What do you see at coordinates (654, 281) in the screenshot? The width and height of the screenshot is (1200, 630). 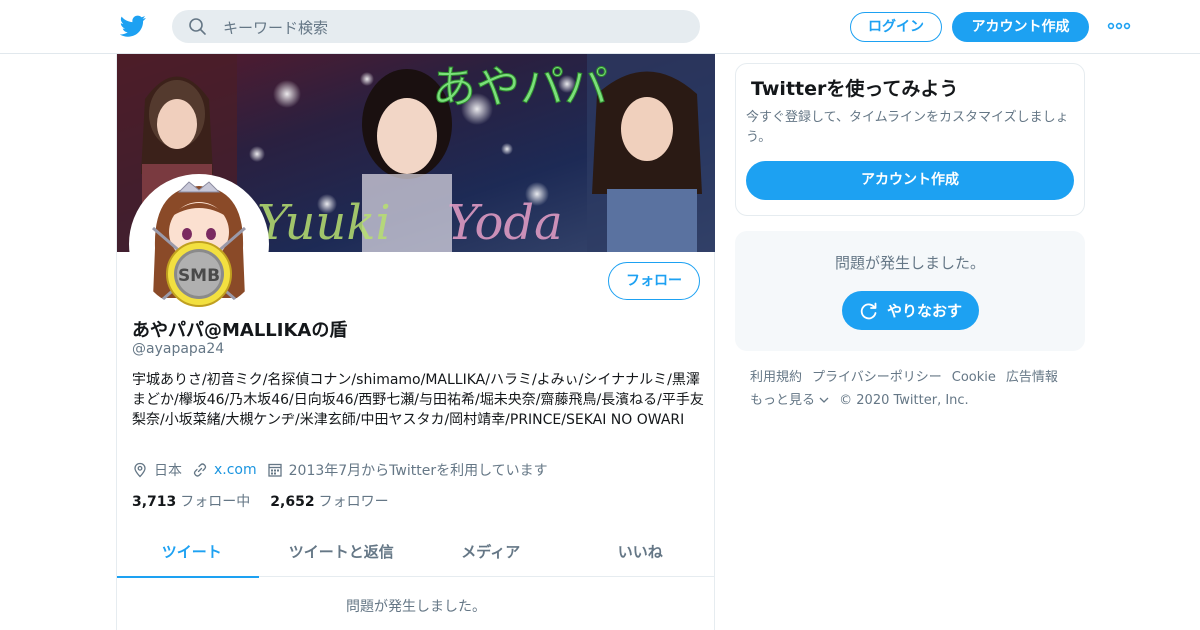 I see `follow-button: フォロー` at bounding box center [654, 281].